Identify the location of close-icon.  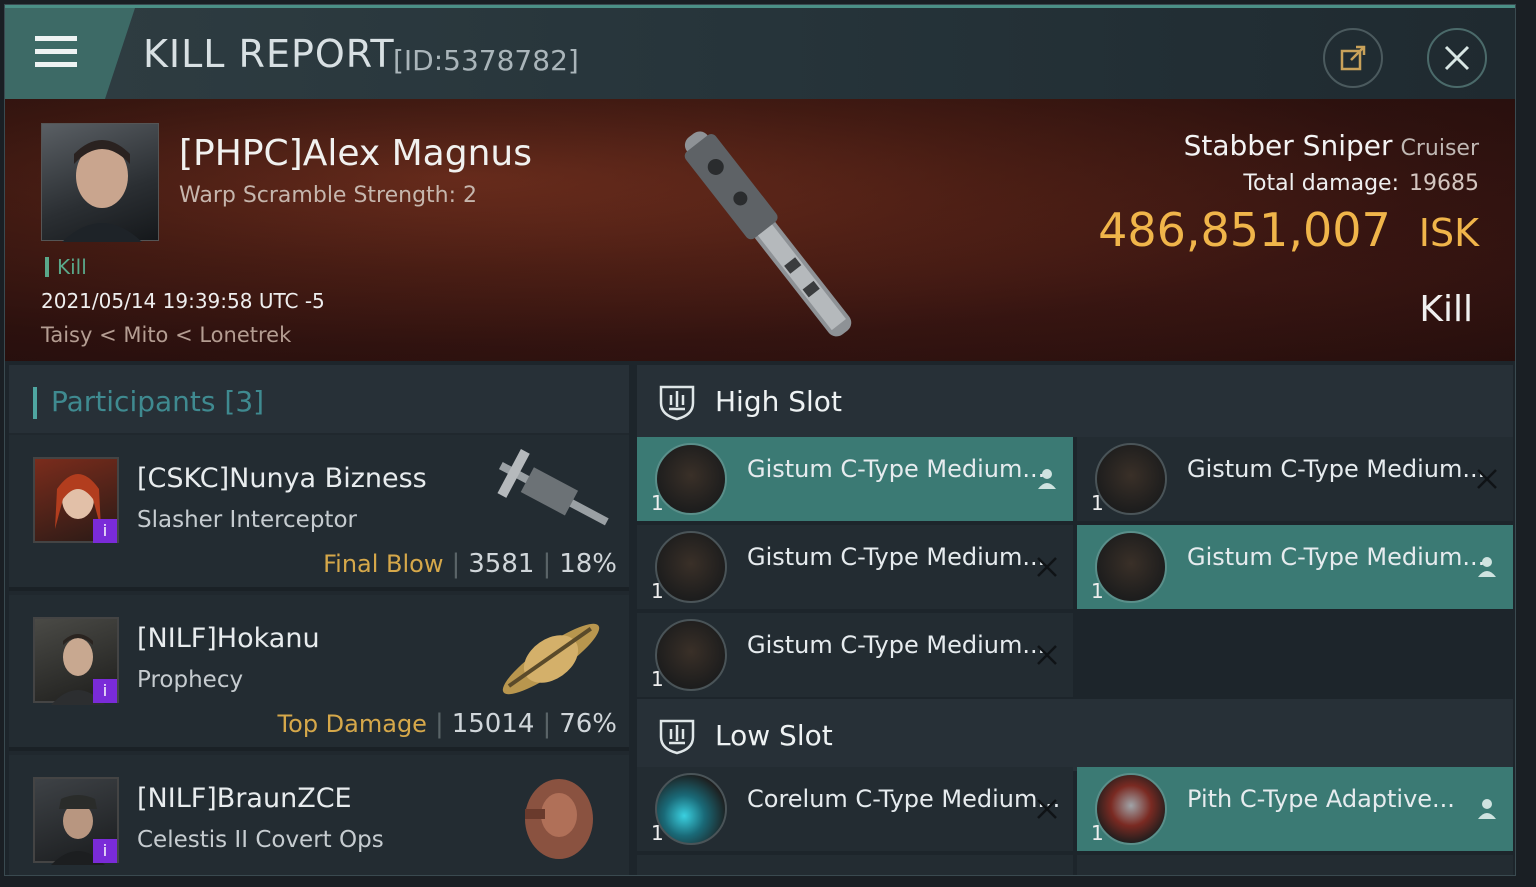
(1457, 58).